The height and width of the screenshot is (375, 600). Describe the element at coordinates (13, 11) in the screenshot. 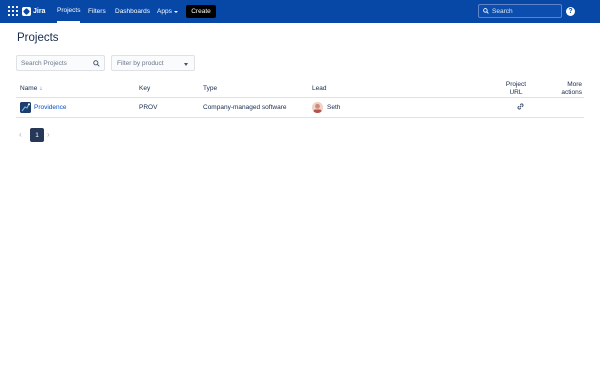

I see `app-switcher-icon` at that location.